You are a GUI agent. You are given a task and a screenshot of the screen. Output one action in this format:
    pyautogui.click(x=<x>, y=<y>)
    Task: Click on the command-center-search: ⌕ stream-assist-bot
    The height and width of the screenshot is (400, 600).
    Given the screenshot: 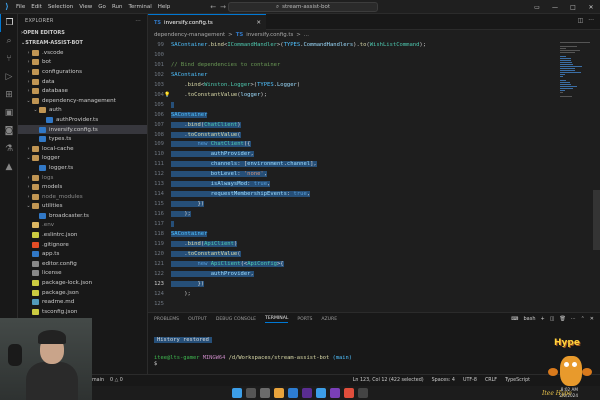 What is the action you would take?
    pyautogui.click(x=303, y=7)
    